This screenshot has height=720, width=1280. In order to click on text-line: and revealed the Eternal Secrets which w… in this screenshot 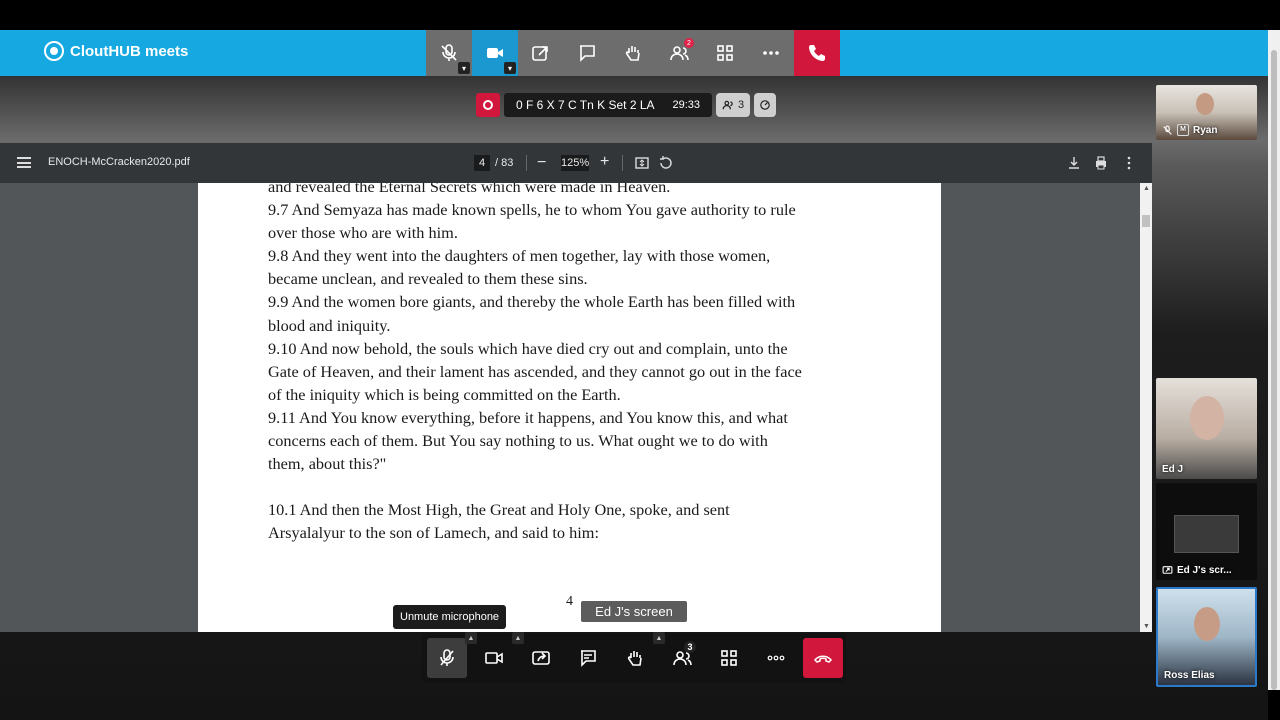, I will do `click(469, 189)`.